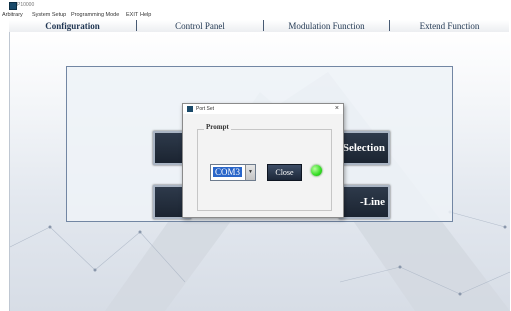 Image resolution: width=511 pixels, height=311 pixels. What do you see at coordinates (449, 26) in the screenshot?
I see `tab-extend-function: Extend Function` at bounding box center [449, 26].